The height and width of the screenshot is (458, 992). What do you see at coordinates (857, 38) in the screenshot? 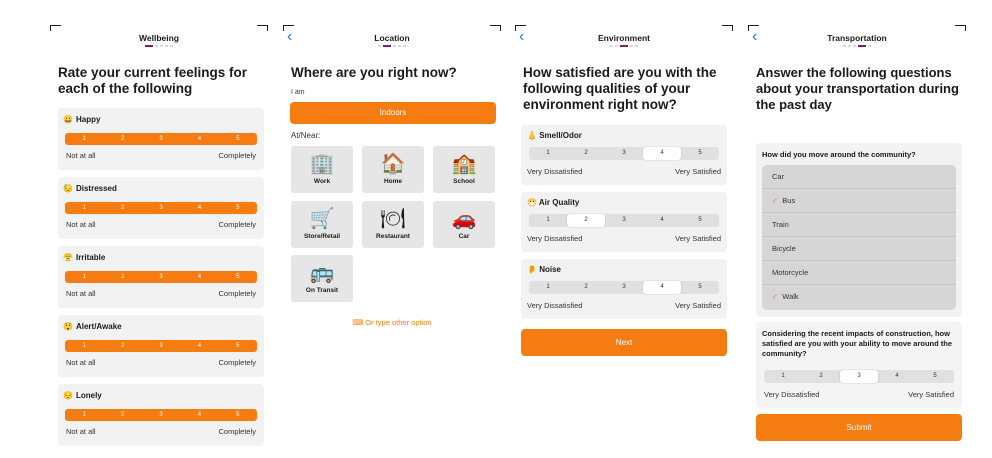
I see `transportation-header: Transportation` at bounding box center [857, 38].